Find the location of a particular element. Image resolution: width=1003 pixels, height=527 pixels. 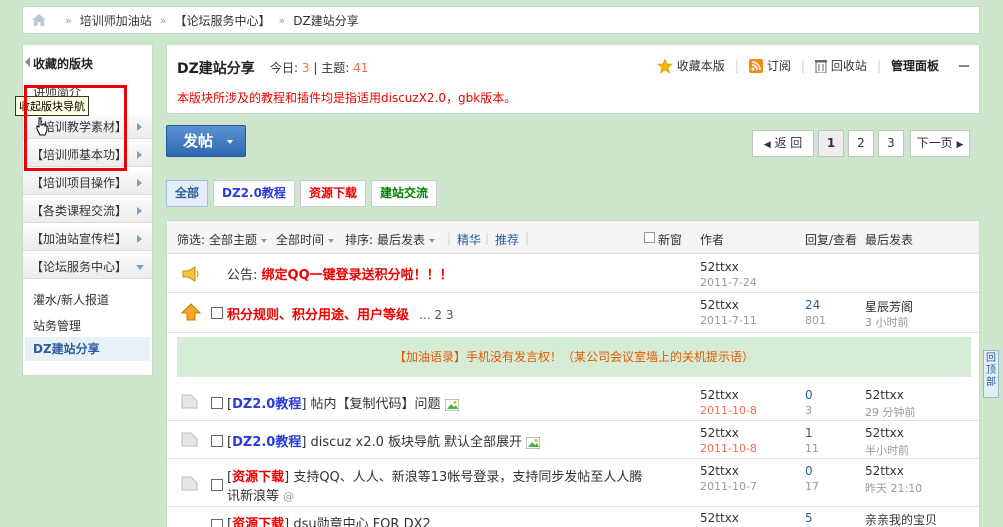

thread-title: 支持QQ、人人、新浪等13帐号登录，支持同步发帖至人人腾 is located at coordinates (467, 477).